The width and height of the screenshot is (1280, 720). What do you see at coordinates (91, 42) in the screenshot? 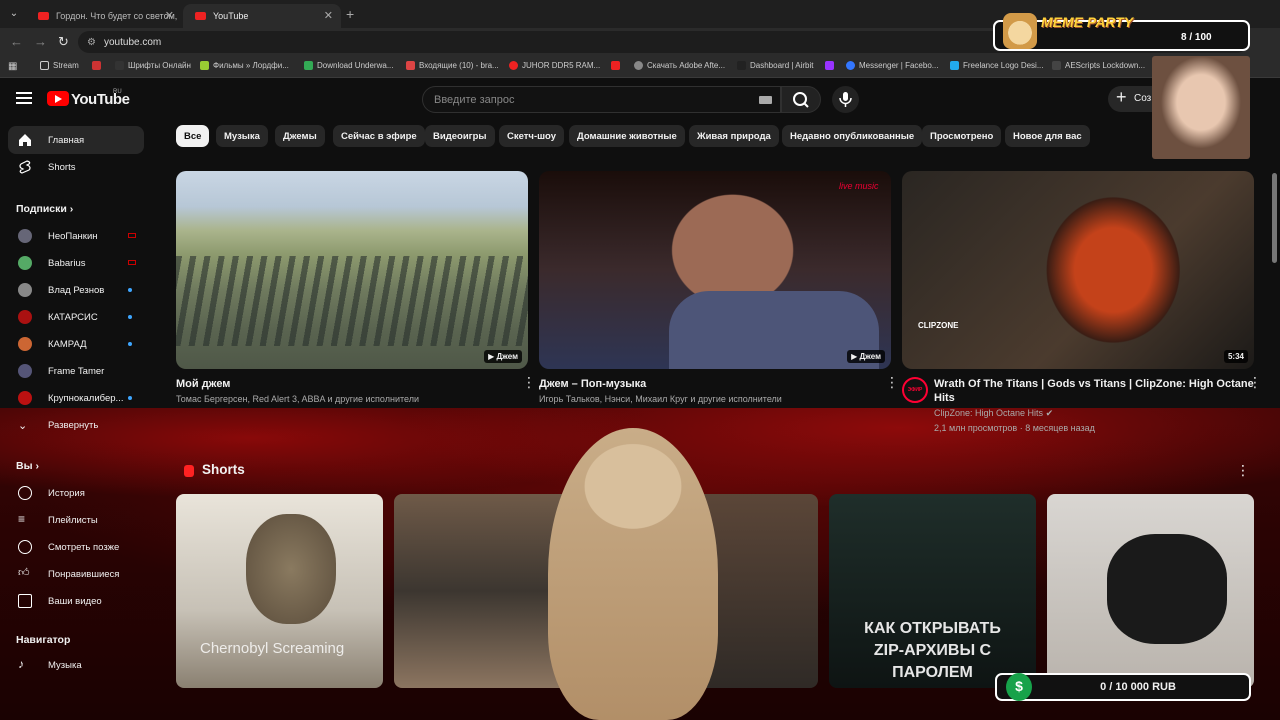
I see `site-info-icon: ⚙` at bounding box center [91, 42].